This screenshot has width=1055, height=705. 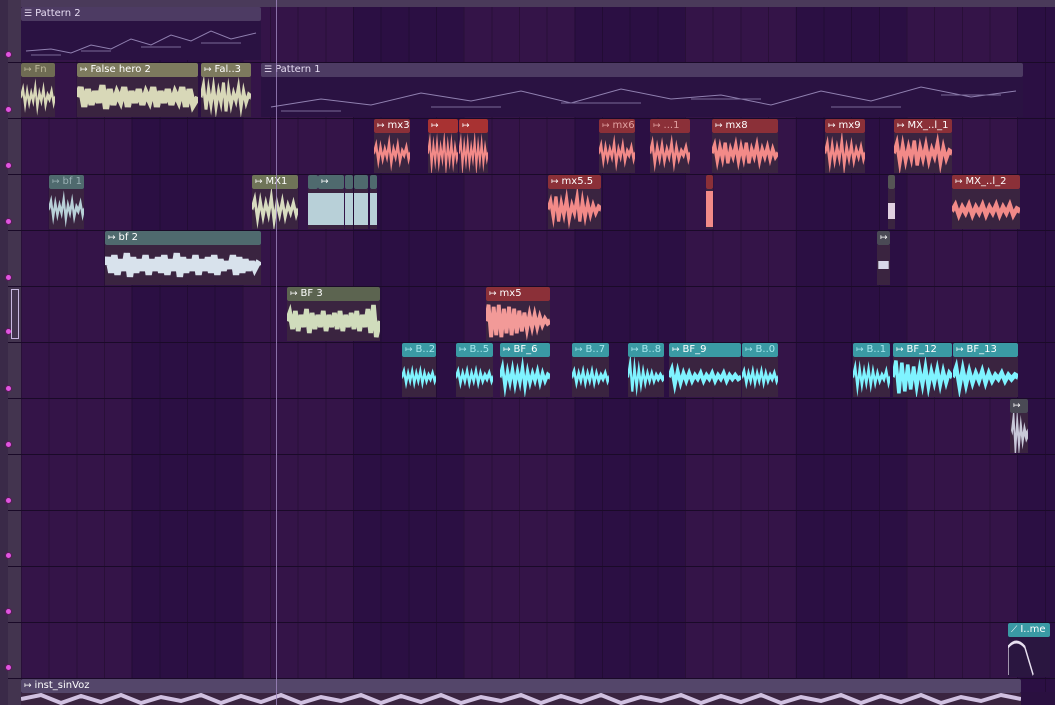 What do you see at coordinates (141, 33) in the screenshot?
I see `pattern-clip-pattern-2: ☰ Pattern 2` at bounding box center [141, 33].